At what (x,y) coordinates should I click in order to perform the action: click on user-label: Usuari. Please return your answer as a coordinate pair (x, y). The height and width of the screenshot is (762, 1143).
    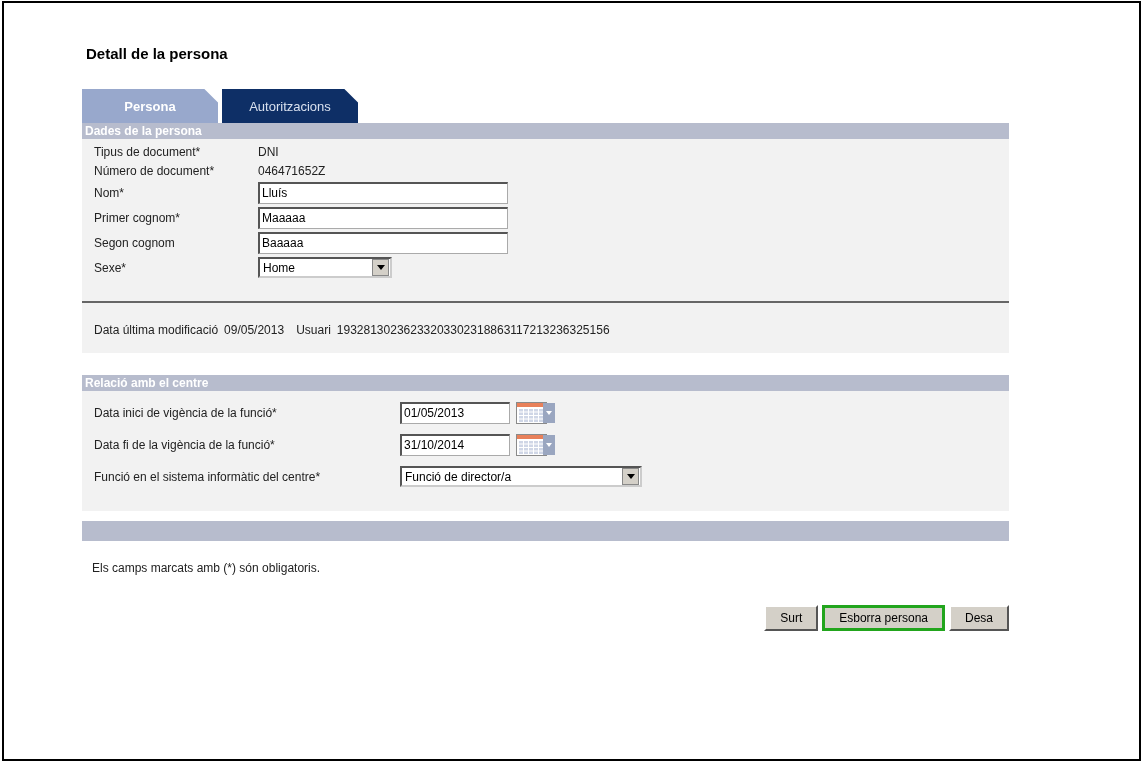
    Looking at the image, I should click on (313, 330).